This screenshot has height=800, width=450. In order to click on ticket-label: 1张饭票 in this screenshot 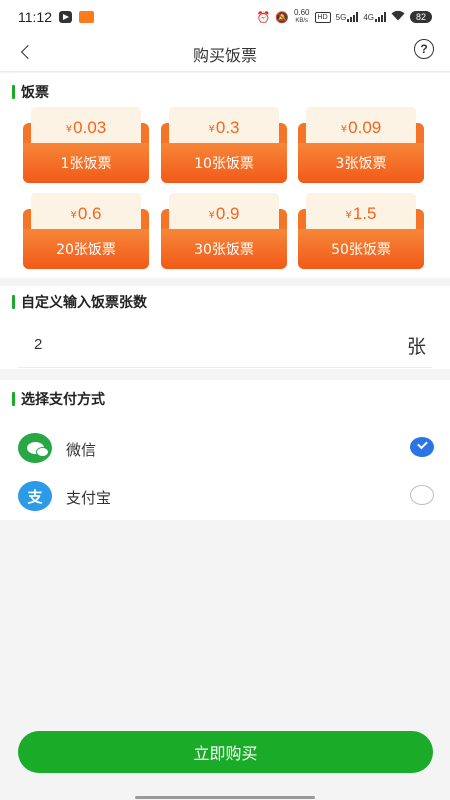, I will do `click(86, 163)`.